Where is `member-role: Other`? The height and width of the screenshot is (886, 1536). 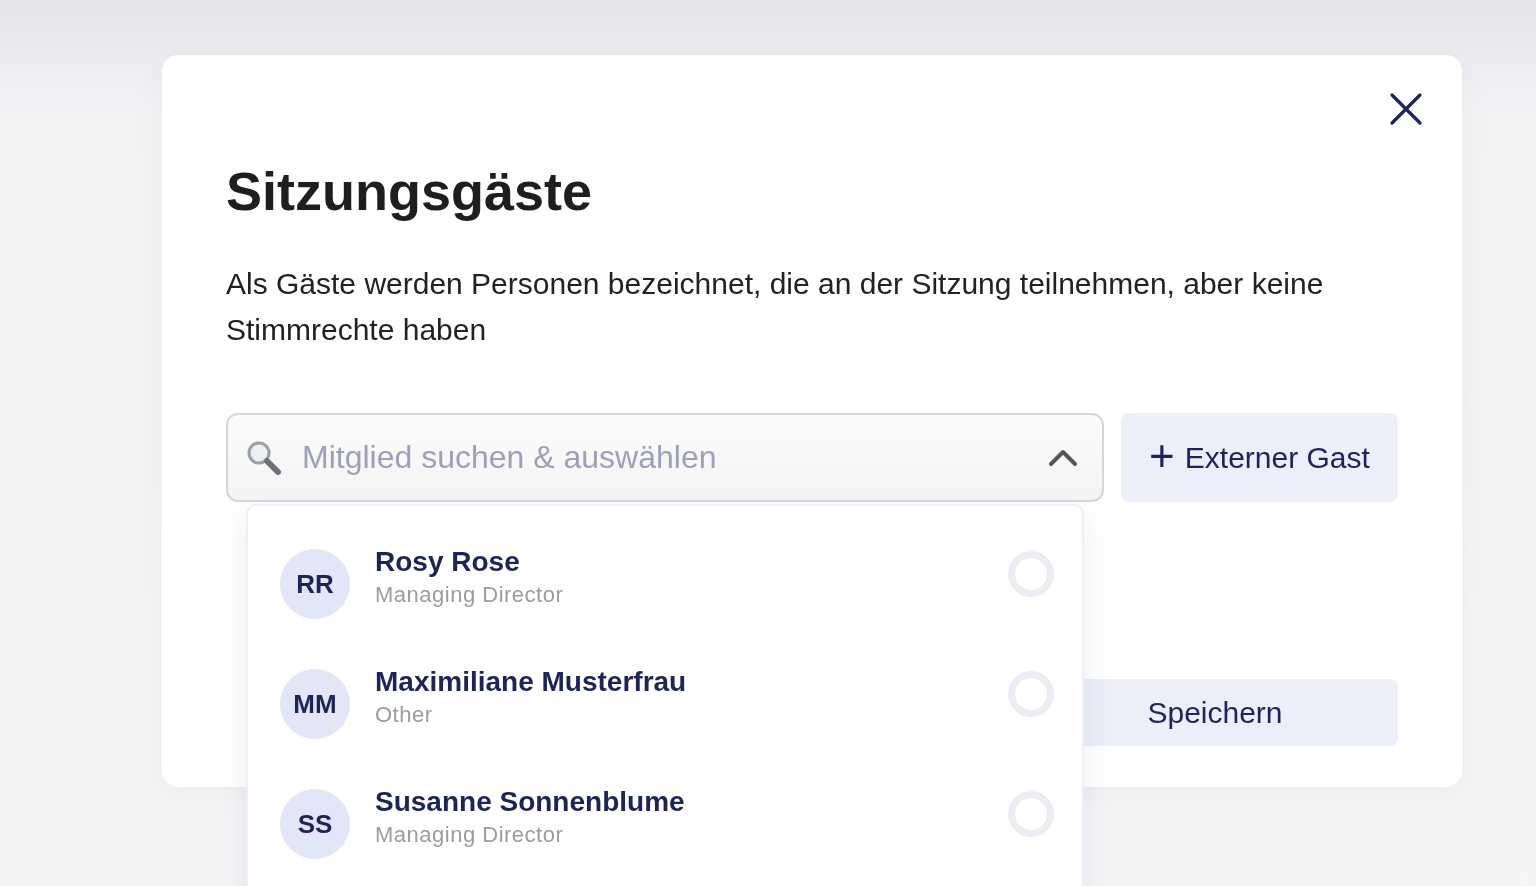
member-role: Other is located at coordinates (404, 715).